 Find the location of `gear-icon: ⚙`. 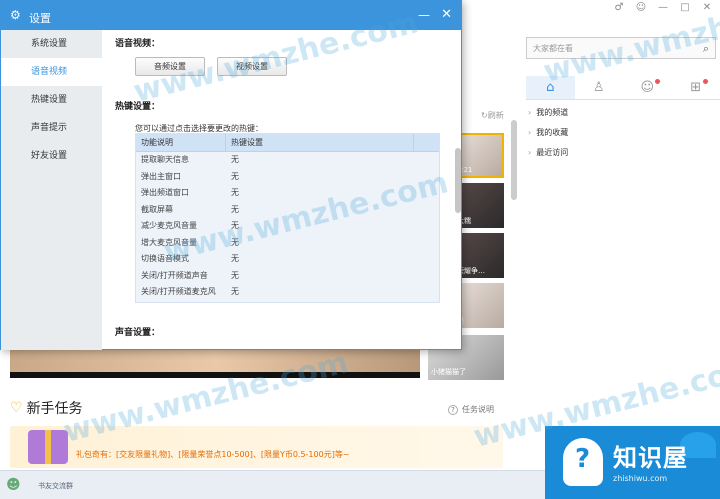

gear-icon: ⚙ is located at coordinates (15, 15).